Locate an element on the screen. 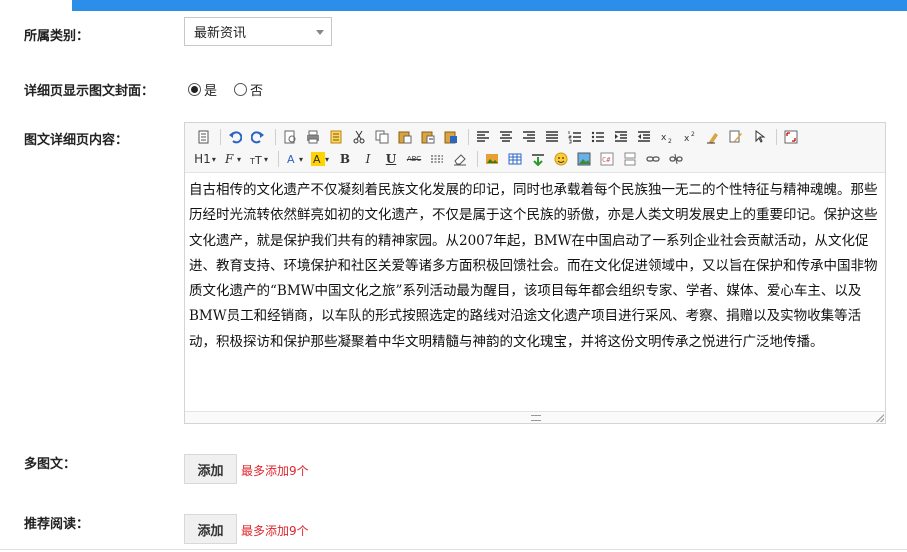  svg-text: F is located at coordinates (229, 159).